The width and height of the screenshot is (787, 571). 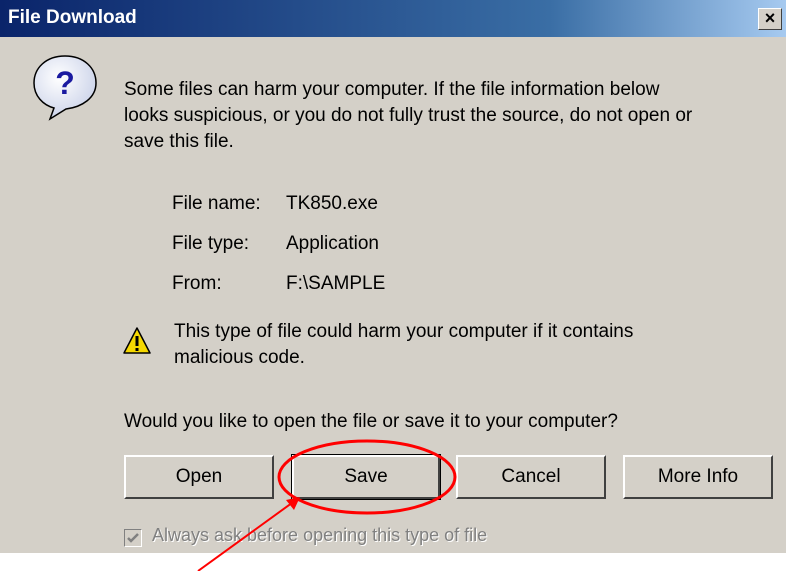 What do you see at coordinates (216, 203) in the screenshot?
I see `file-name-label: File name:` at bounding box center [216, 203].